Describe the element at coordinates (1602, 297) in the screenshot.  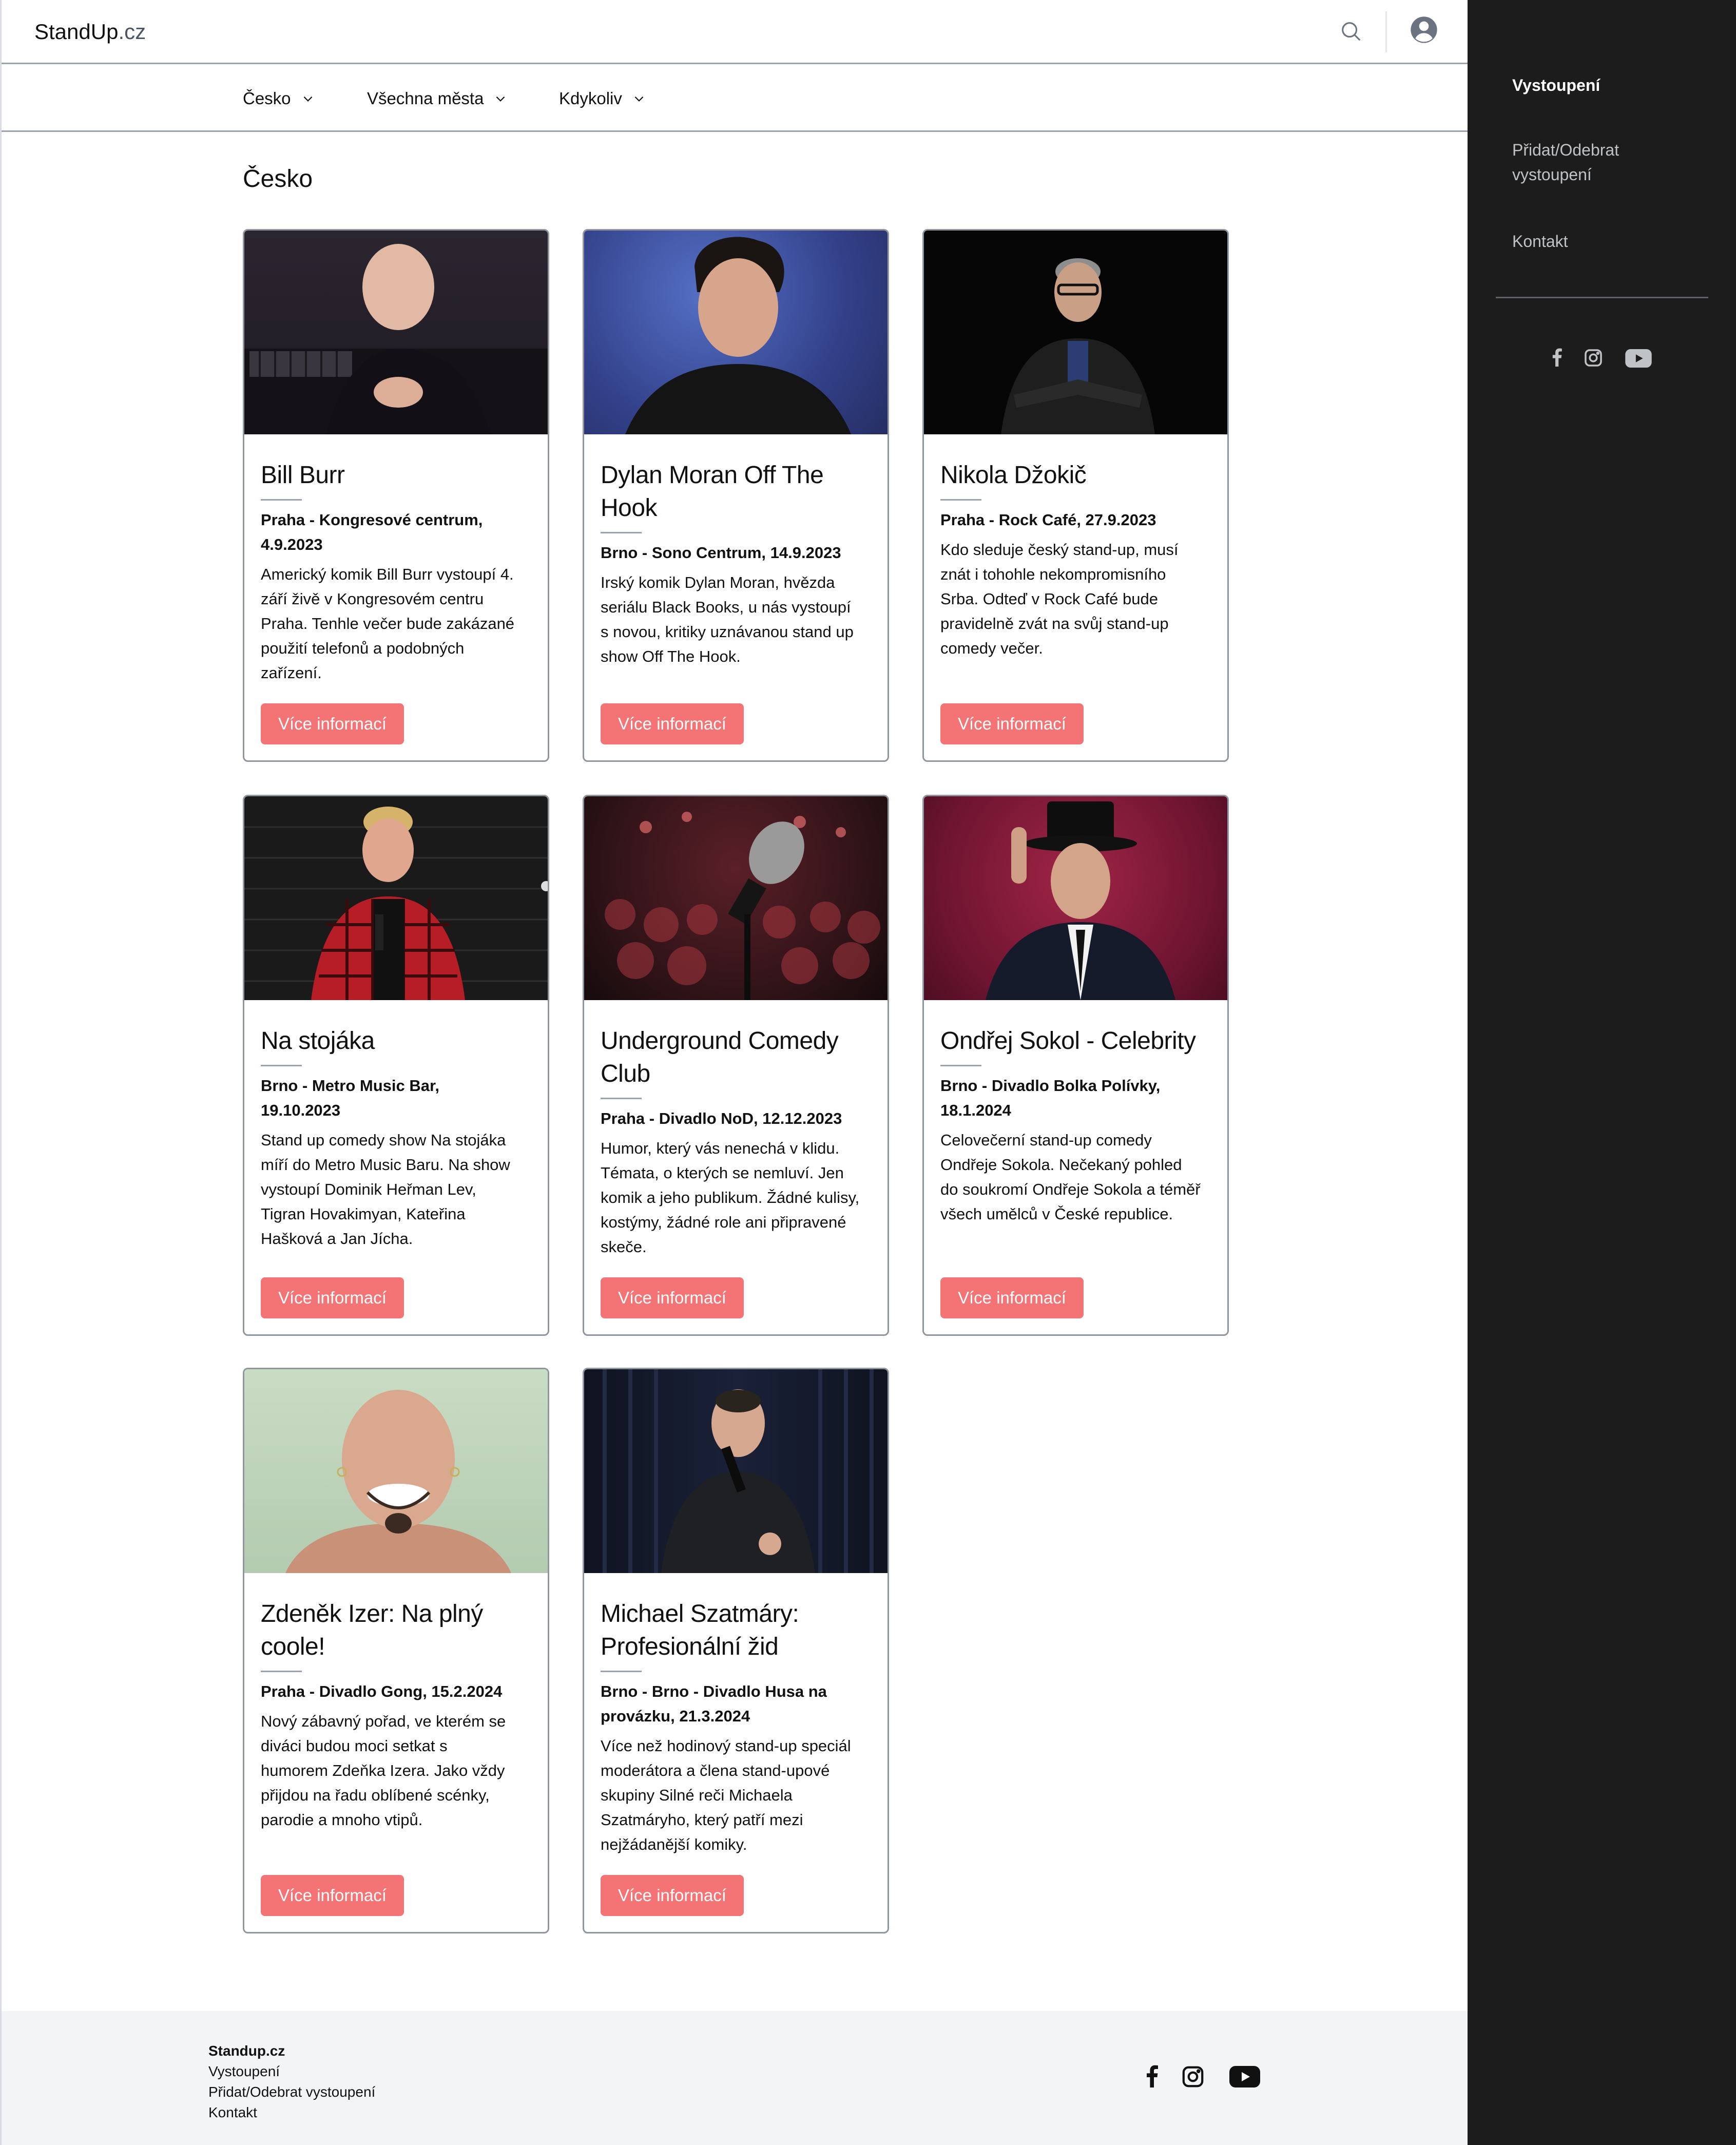
I see `sidebar-divider` at that location.